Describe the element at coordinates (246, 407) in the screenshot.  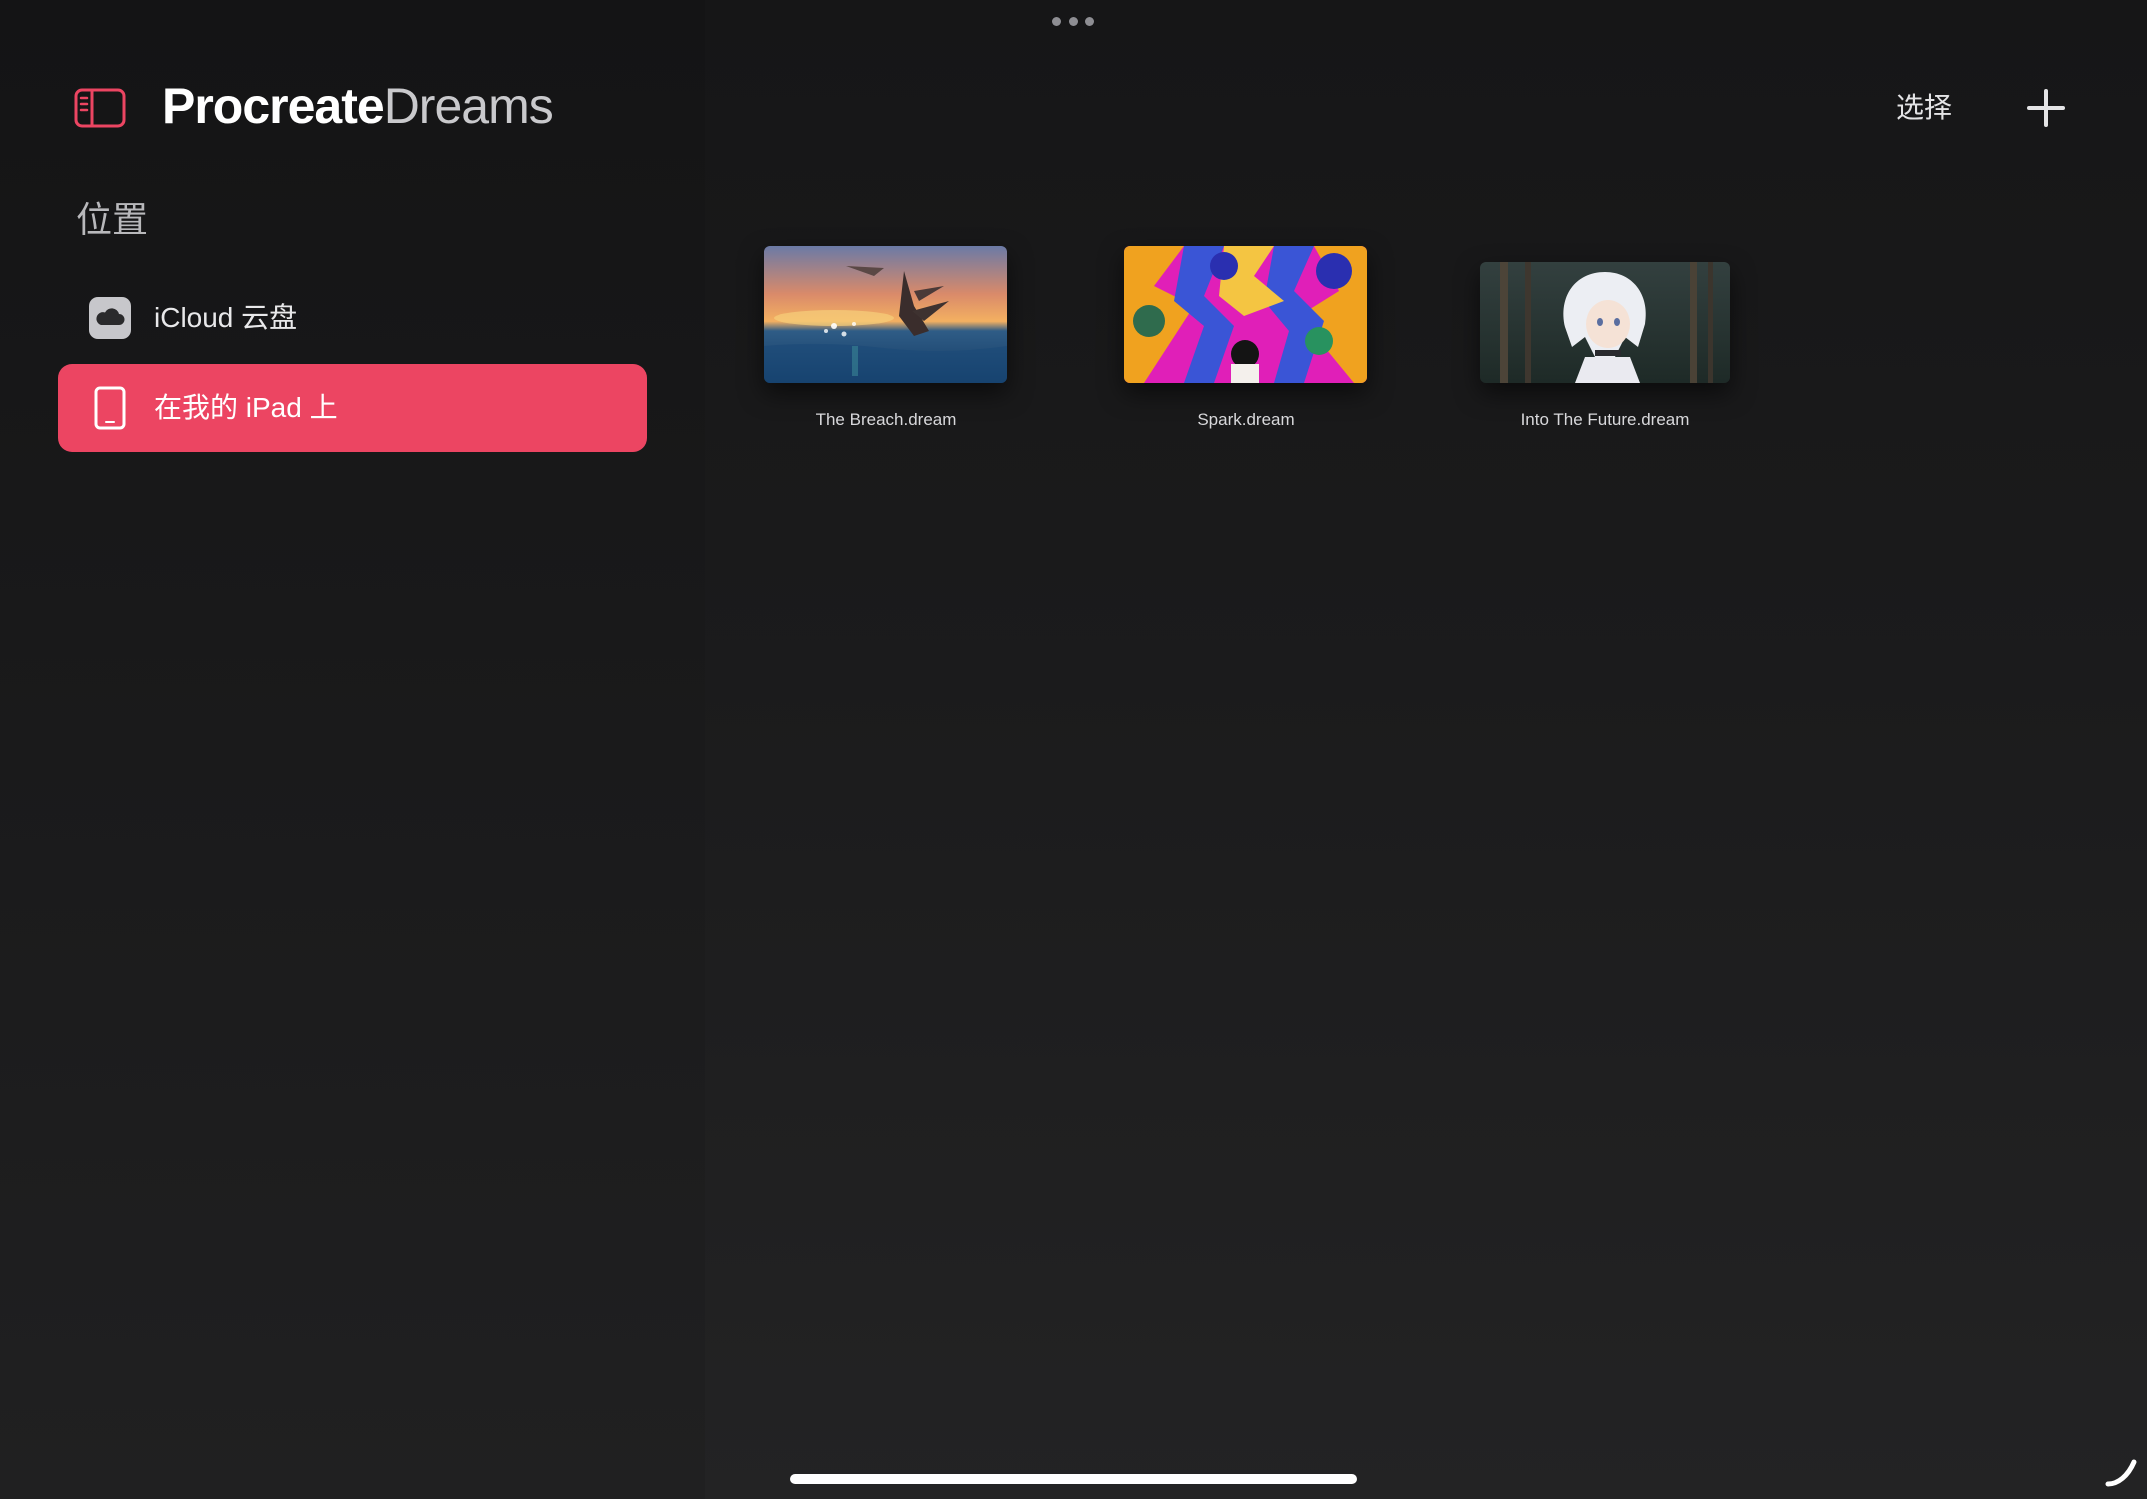
I see `sidebar-item-label: 在我的 iPad 上` at that location.